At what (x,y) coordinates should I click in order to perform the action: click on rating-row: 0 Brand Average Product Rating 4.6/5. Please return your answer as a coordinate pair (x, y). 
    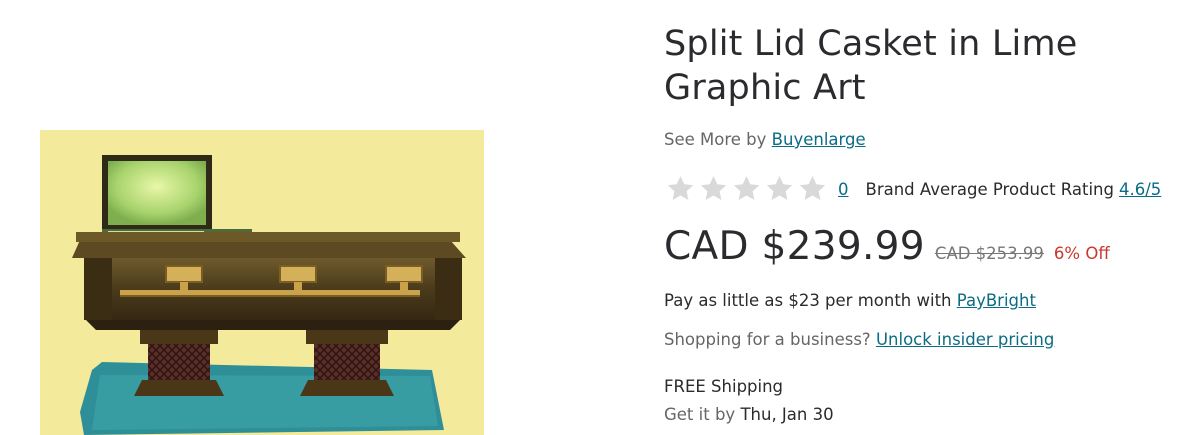
    Looking at the image, I should click on (912, 189).